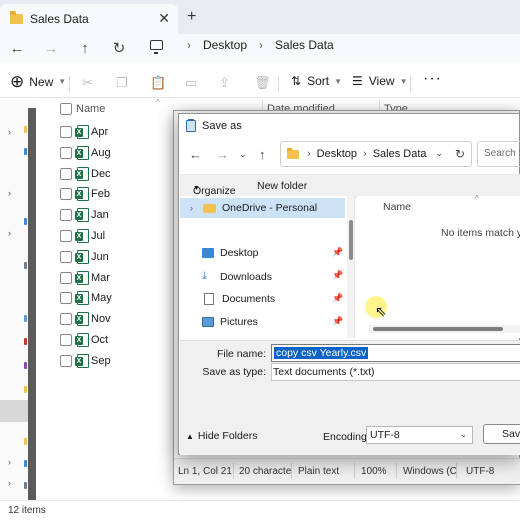 This screenshot has height=520, width=520. I want to click on rename-icon: ▭, so click(191, 83).